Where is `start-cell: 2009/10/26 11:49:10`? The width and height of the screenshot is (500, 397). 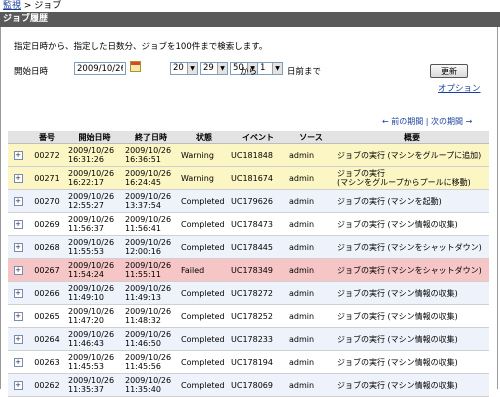 start-cell: 2009/10/26 11:49:10 is located at coordinates (94, 293).